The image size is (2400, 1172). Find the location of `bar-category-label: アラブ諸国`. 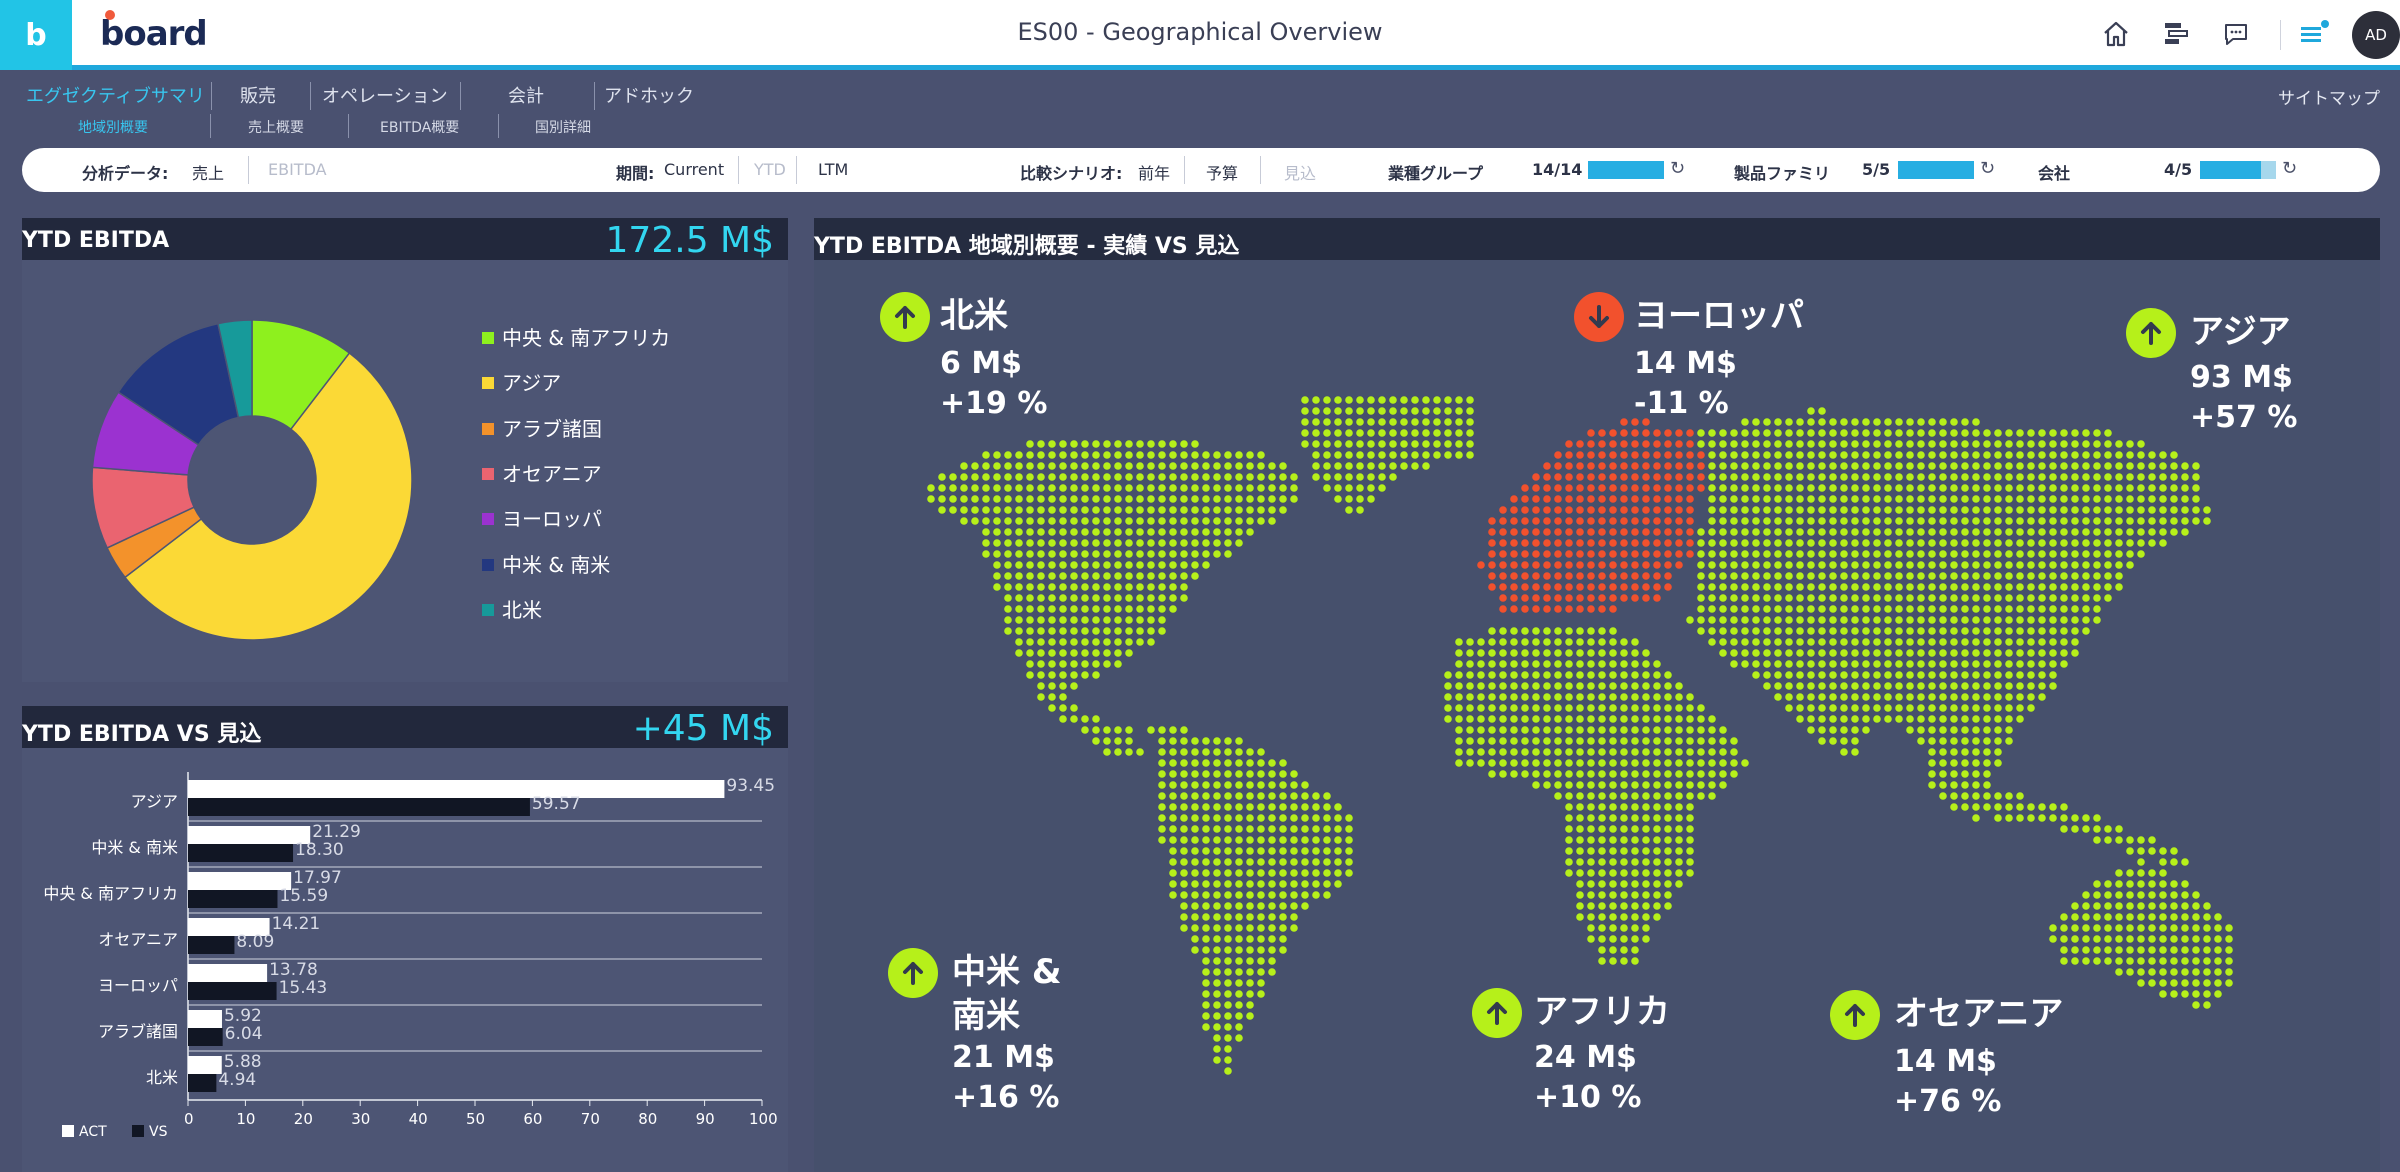

bar-category-label: アラブ諸国 is located at coordinates (137, 1031).